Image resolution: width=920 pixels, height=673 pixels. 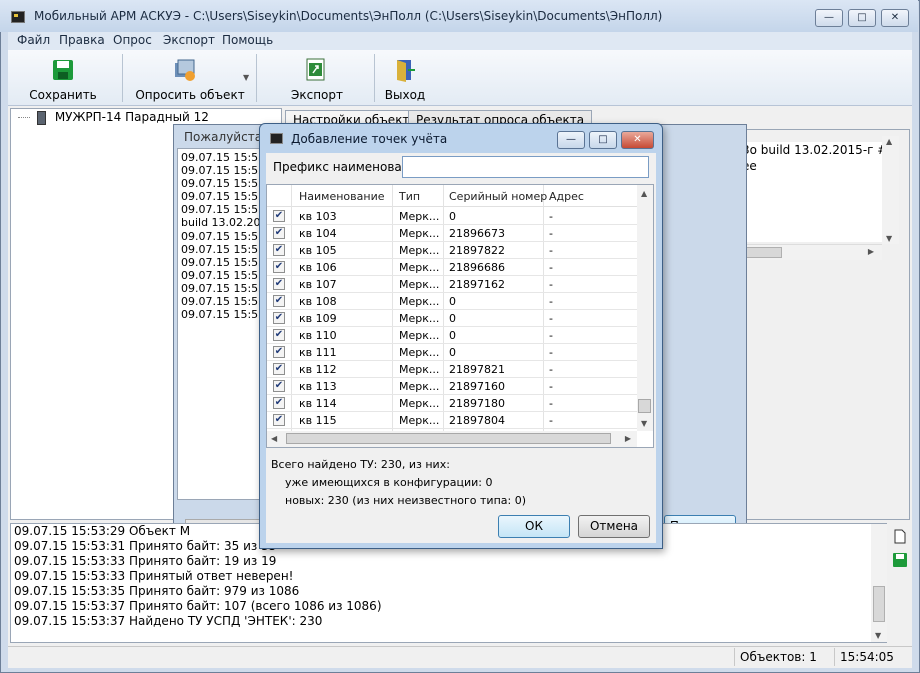 I want to click on column-header-serial: Серийный номер, so click(x=498, y=196).